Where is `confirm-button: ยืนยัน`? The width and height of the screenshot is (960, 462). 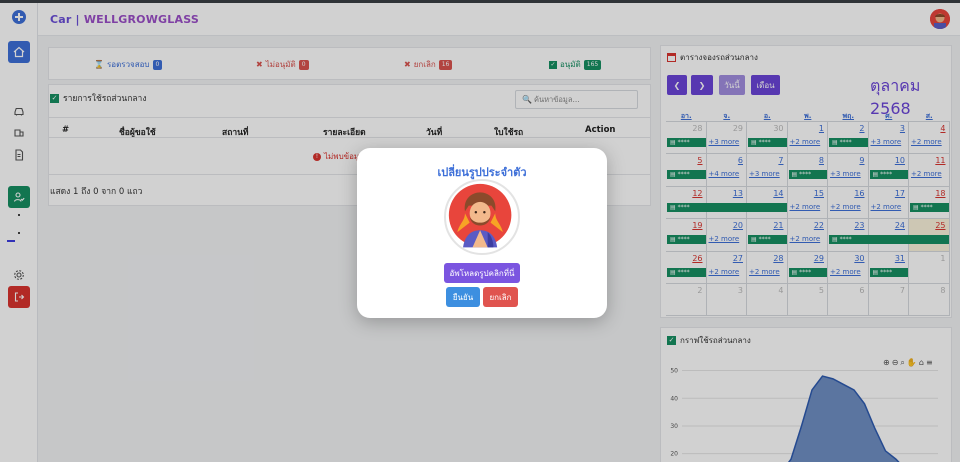
confirm-button: ยืนยัน is located at coordinates (463, 297).